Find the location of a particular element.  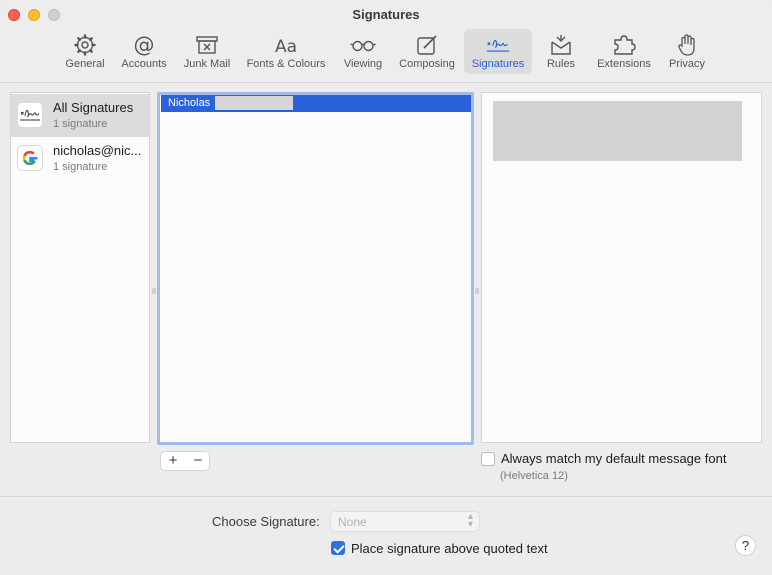

toolbar-label: Accounts is located at coordinates (144, 64).